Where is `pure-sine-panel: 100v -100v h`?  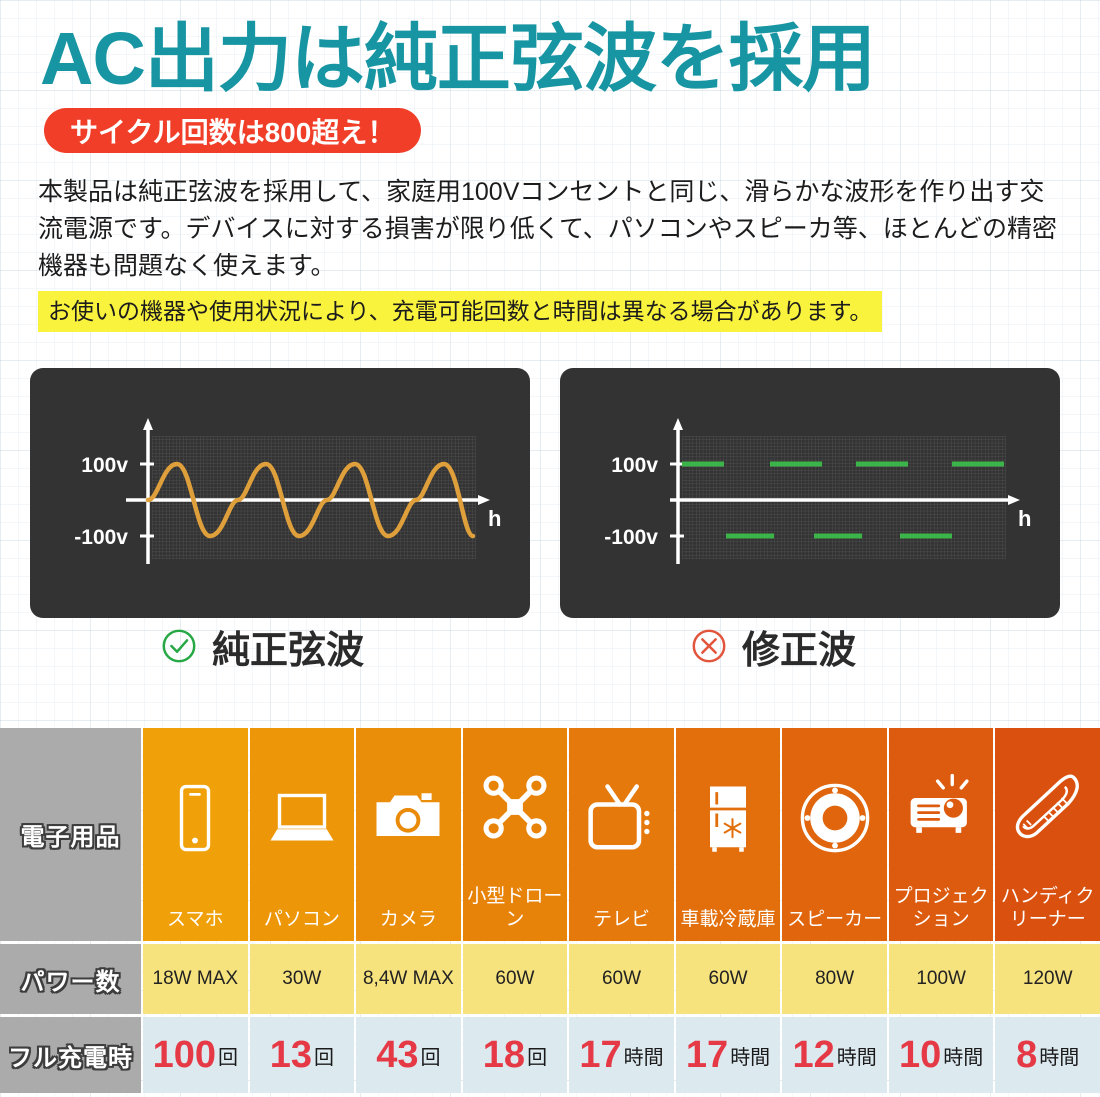
pure-sine-panel: 100v -100v h is located at coordinates (280, 493).